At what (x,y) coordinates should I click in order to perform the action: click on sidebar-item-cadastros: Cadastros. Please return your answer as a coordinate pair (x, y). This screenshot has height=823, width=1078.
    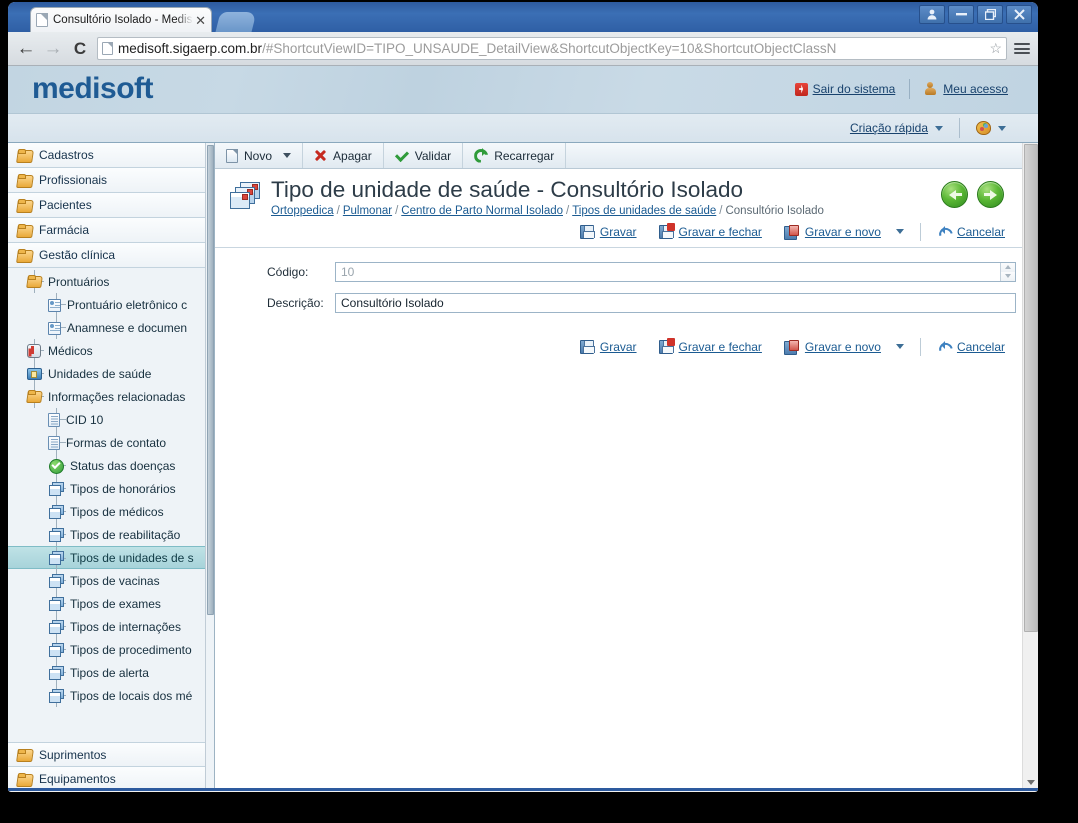
    Looking at the image, I should click on (111, 155).